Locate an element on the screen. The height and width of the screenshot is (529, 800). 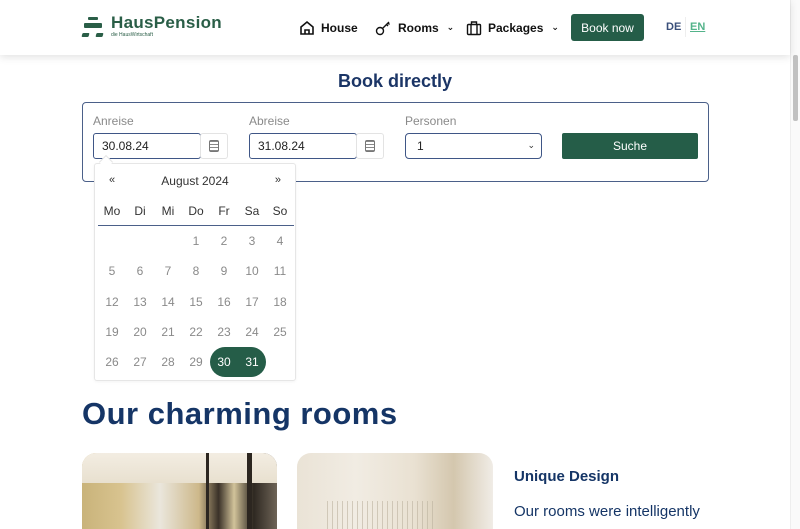
booking-title: Book directly is located at coordinates (395, 81).